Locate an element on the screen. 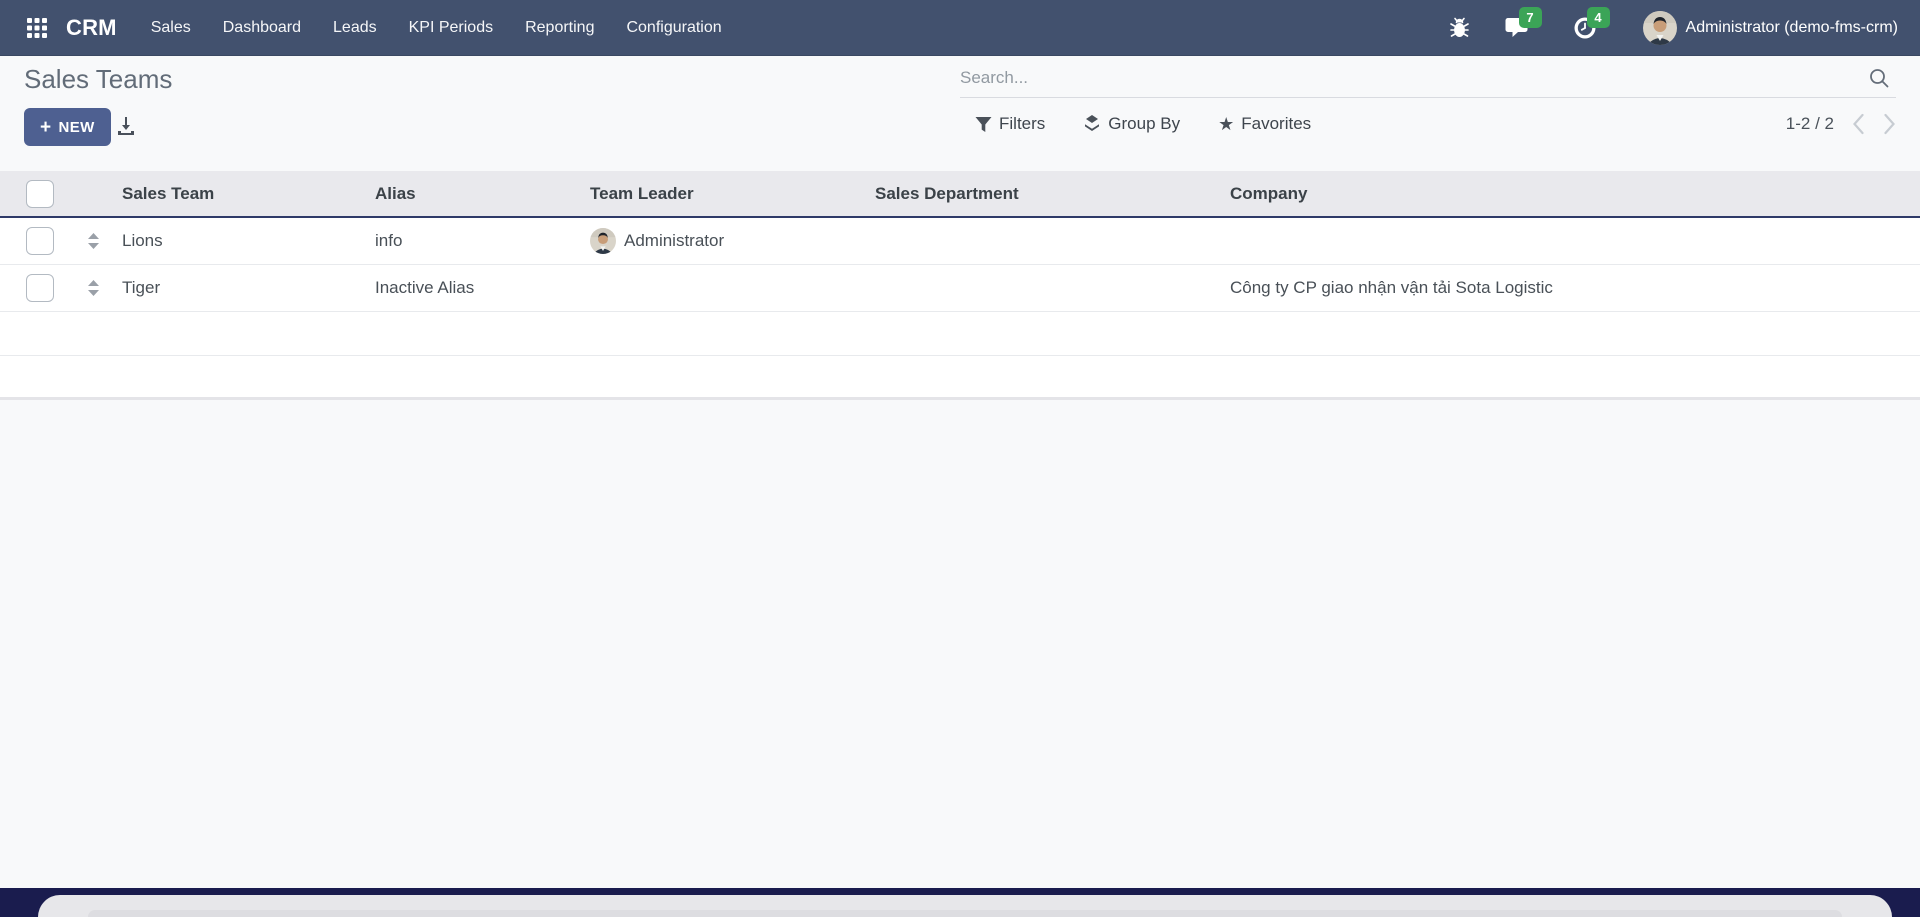  activities-clock-icon: 4 is located at coordinates (1591, 23).